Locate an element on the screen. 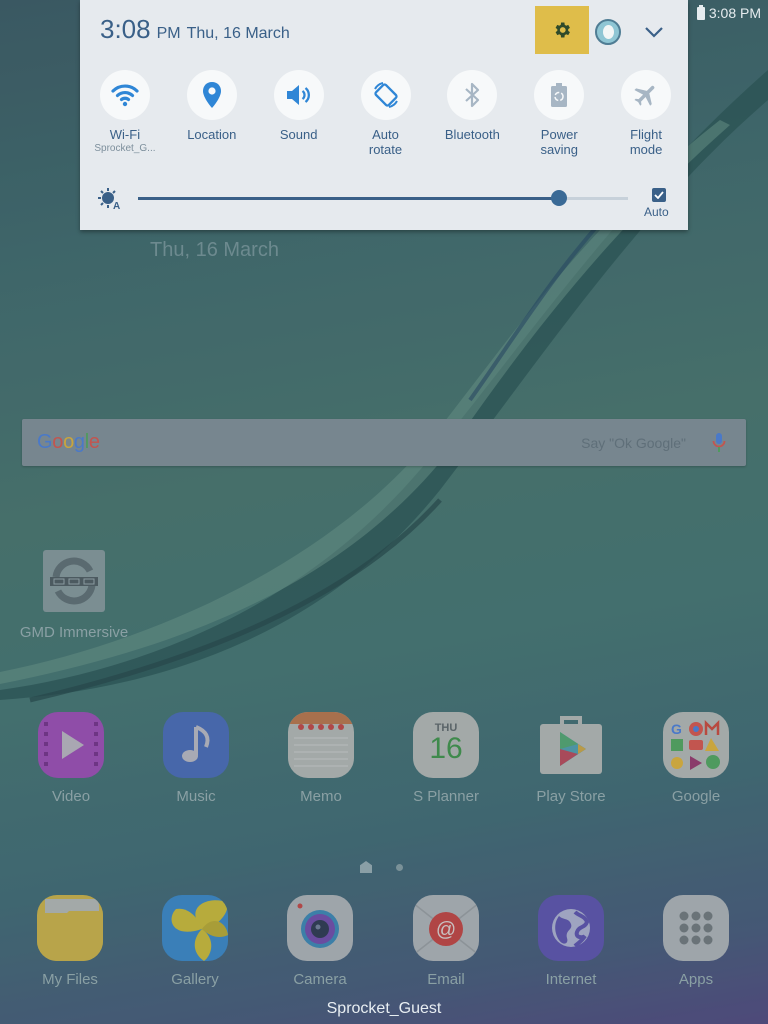 This screenshot has width=768, height=1024. bluetooth-icon is located at coordinates (472, 95).